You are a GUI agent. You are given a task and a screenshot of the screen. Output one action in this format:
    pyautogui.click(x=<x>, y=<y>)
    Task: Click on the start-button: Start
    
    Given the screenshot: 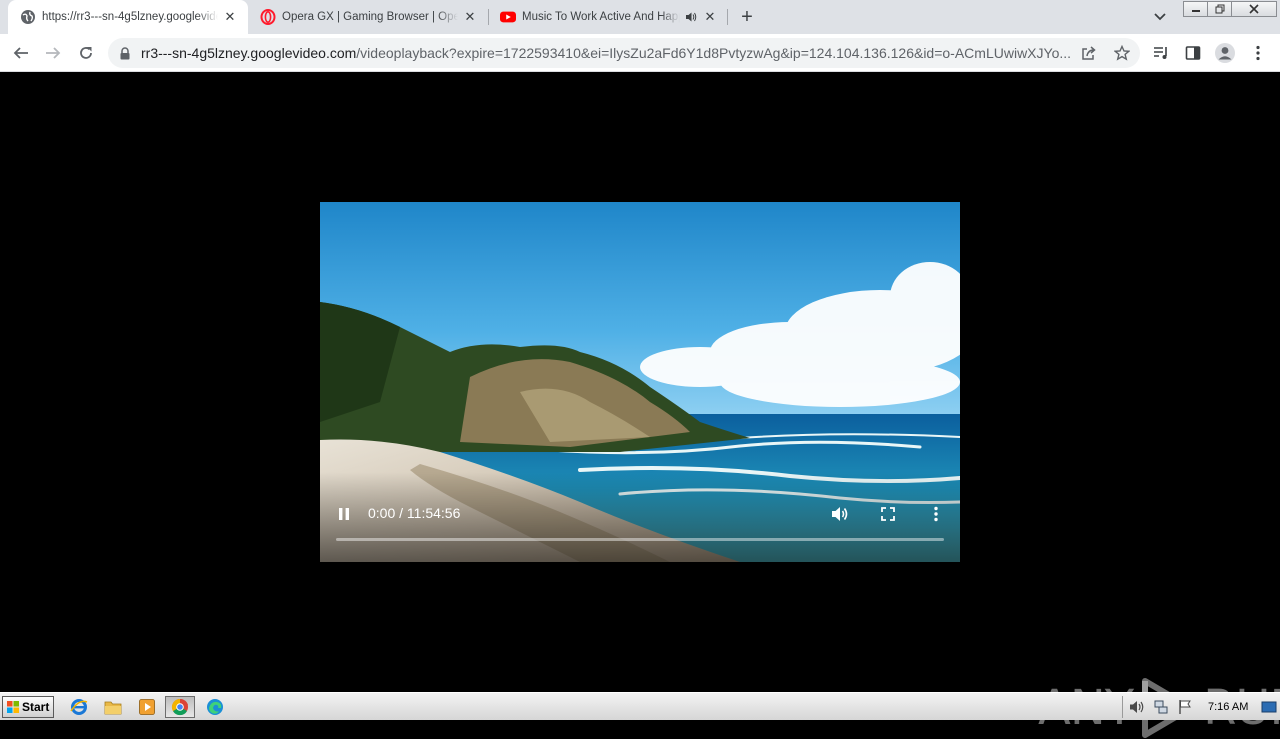 What is the action you would take?
    pyautogui.click(x=28, y=707)
    